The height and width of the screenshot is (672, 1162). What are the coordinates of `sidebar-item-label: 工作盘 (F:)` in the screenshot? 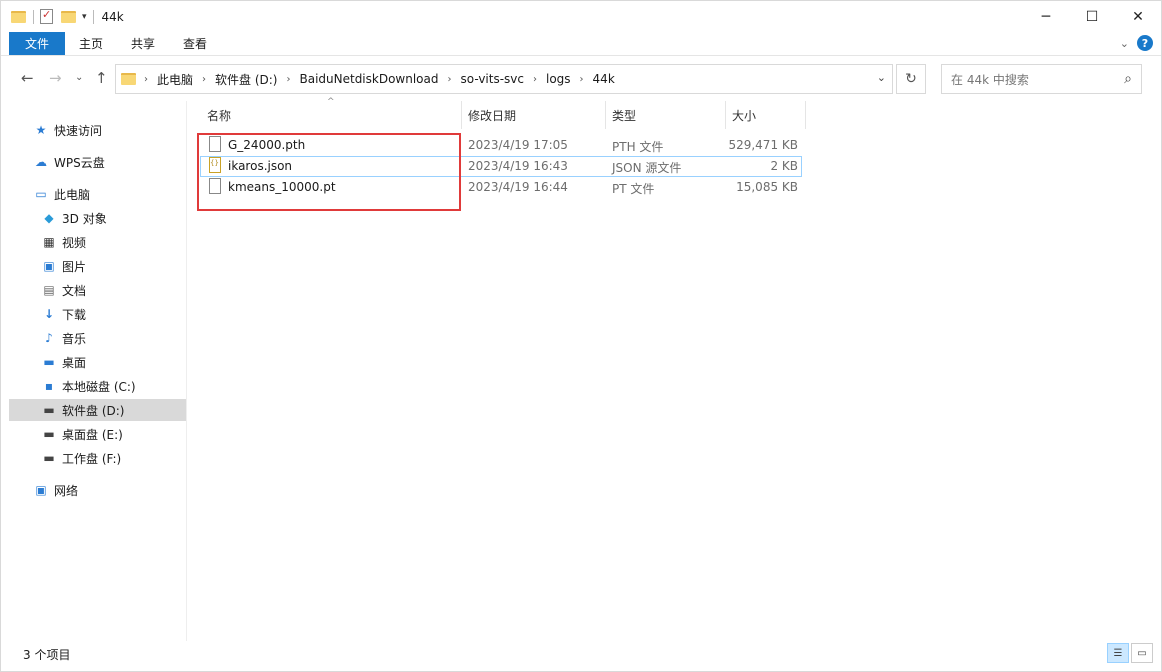 It's located at (92, 458).